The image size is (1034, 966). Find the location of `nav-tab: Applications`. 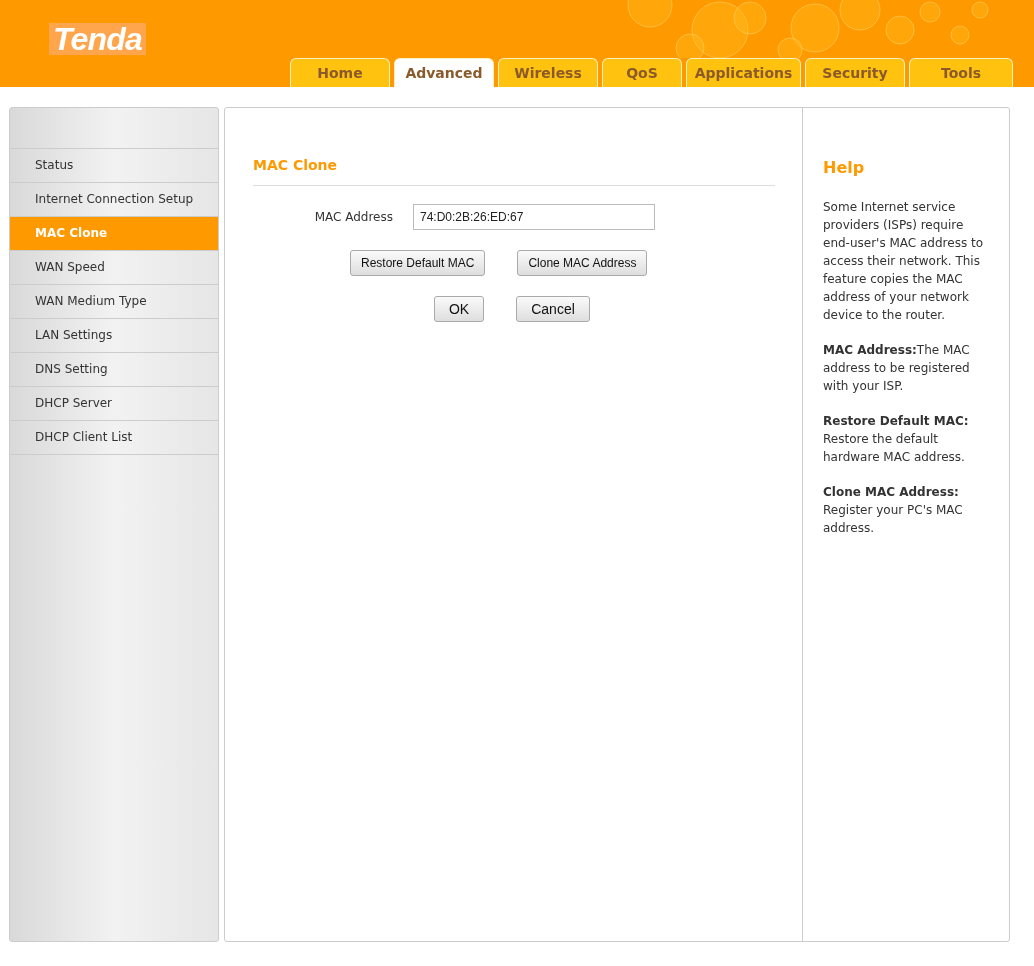

nav-tab: Applications is located at coordinates (743, 72).